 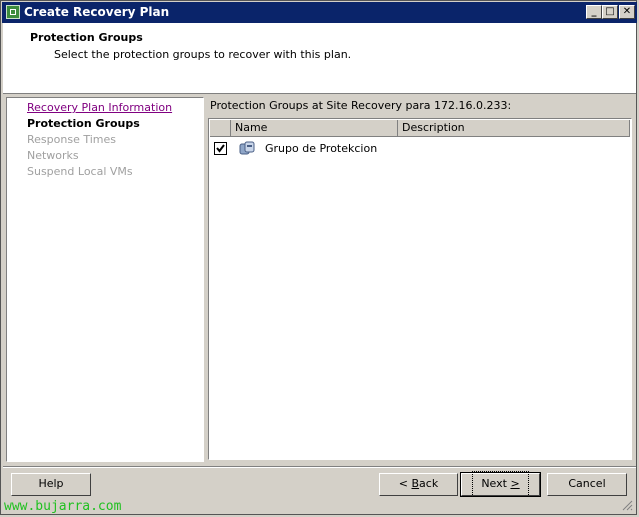 I want to click on help-button: Help, so click(x=51, y=484).